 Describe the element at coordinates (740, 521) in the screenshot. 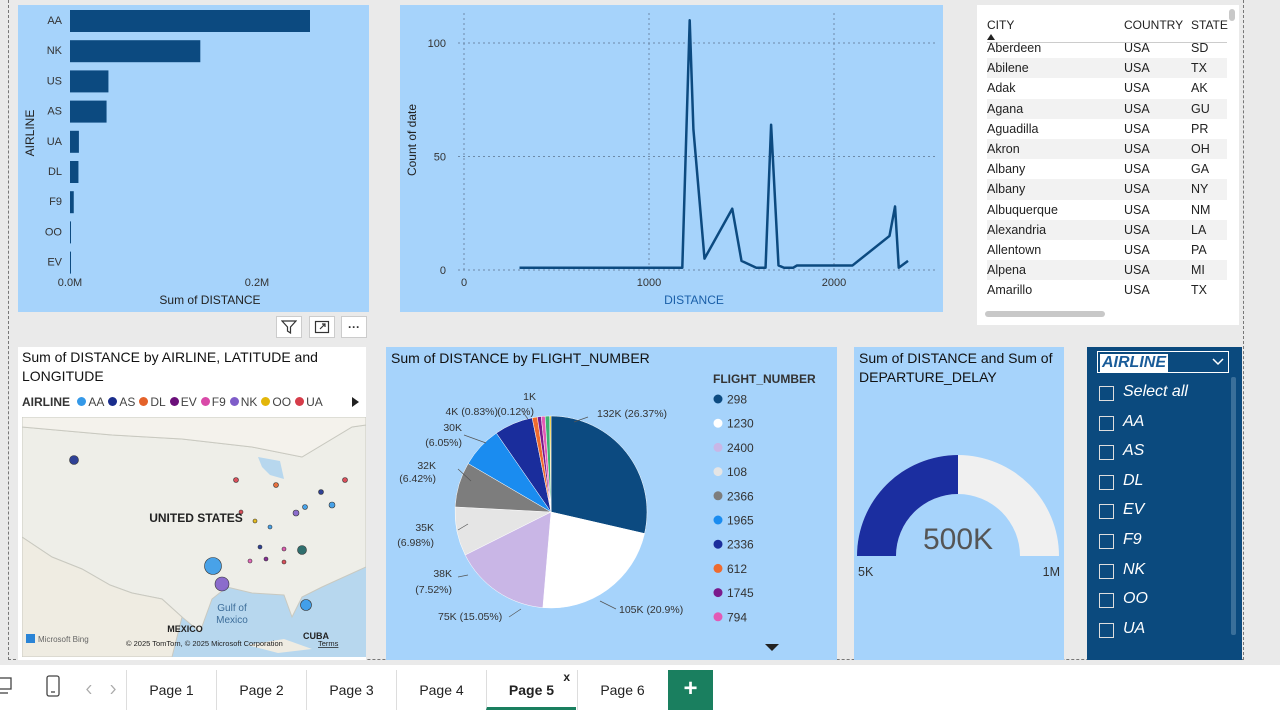

I see `pie-legend-label: 1965` at that location.